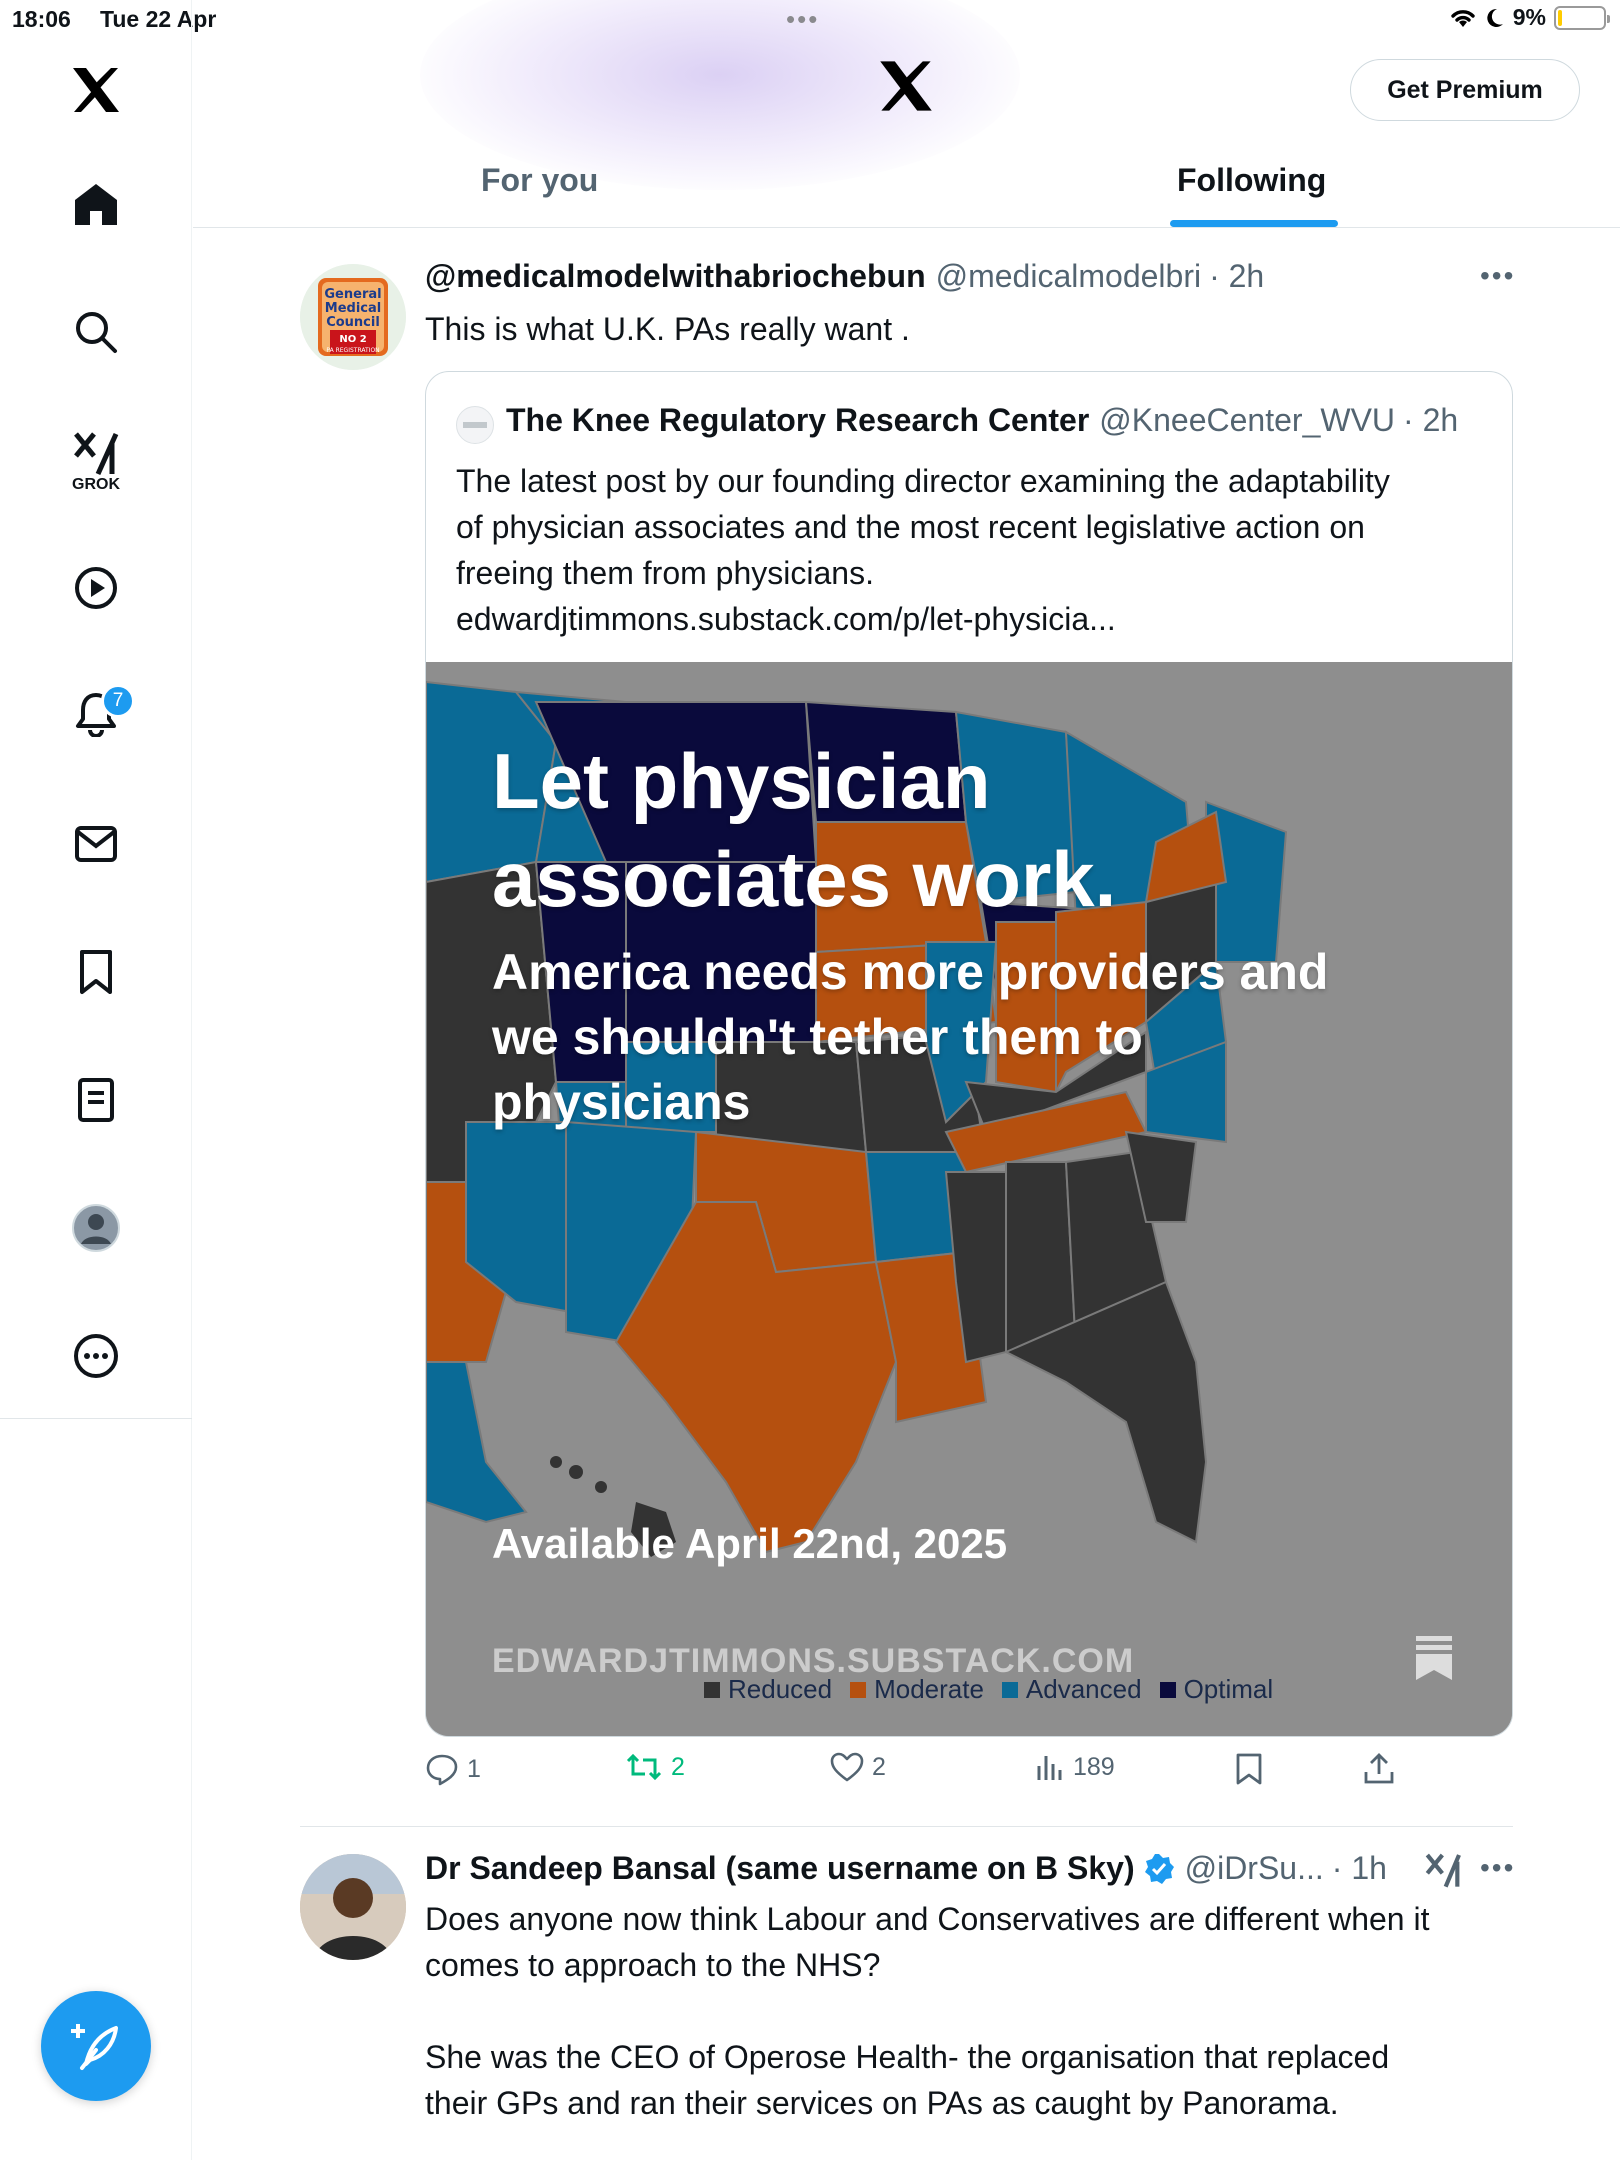 The height and width of the screenshot is (2160, 1620). I want to click on home-icon, so click(96, 204).